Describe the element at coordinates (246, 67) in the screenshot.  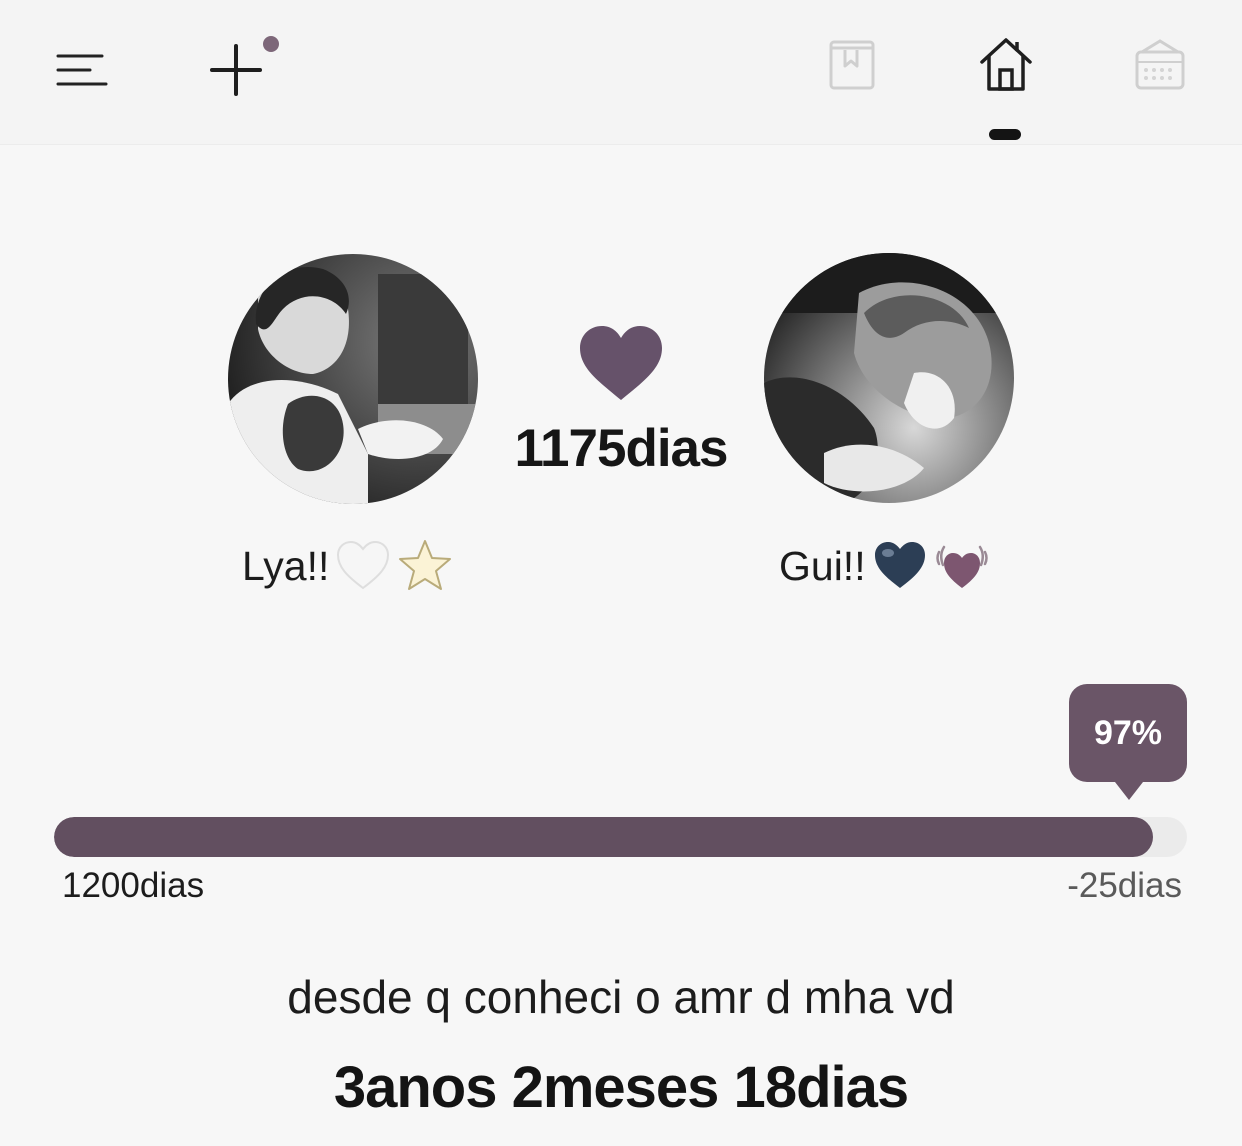
I see `add-icon` at that location.